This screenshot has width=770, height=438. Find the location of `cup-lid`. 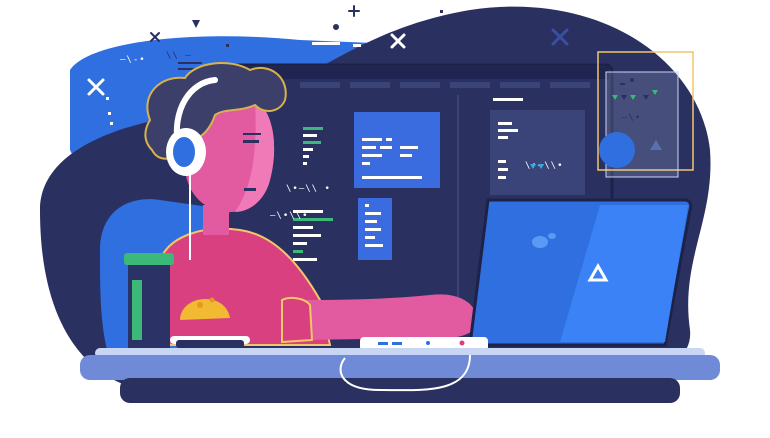

cup-lid is located at coordinates (149, 259).